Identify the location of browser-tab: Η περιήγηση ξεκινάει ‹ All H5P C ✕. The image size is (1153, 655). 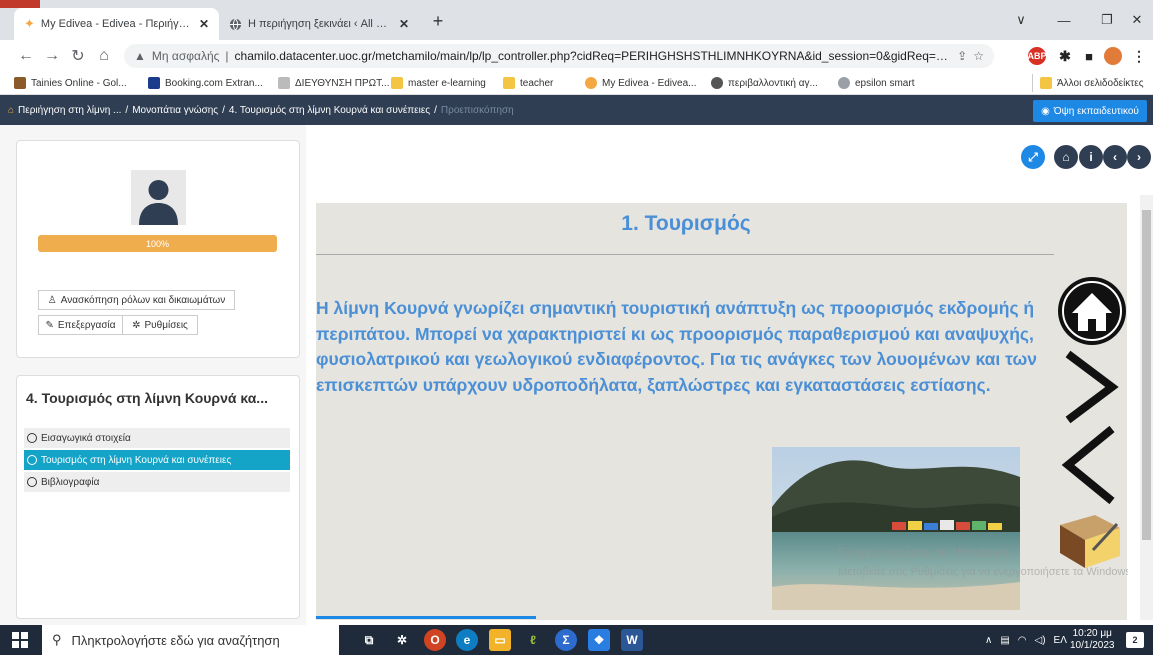
(319, 24).